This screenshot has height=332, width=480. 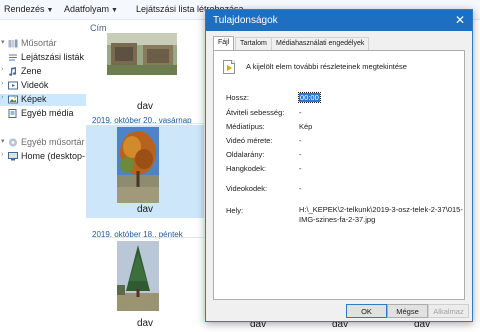 I want to click on stream-menu-button: Adatfolyam ▼, so click(x=91, y=9).